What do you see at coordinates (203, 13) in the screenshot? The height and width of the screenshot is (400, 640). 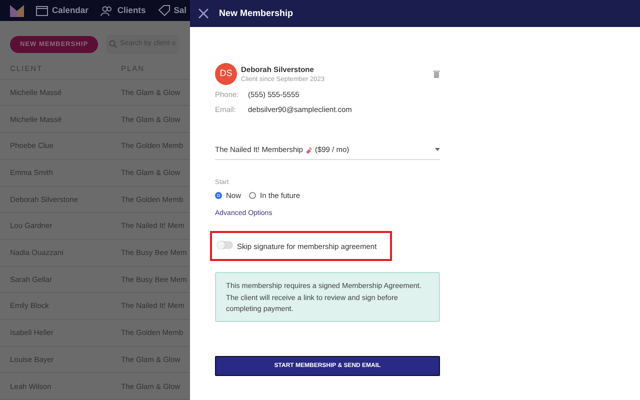 I see `close-icon` at bounding box center [203, 13].